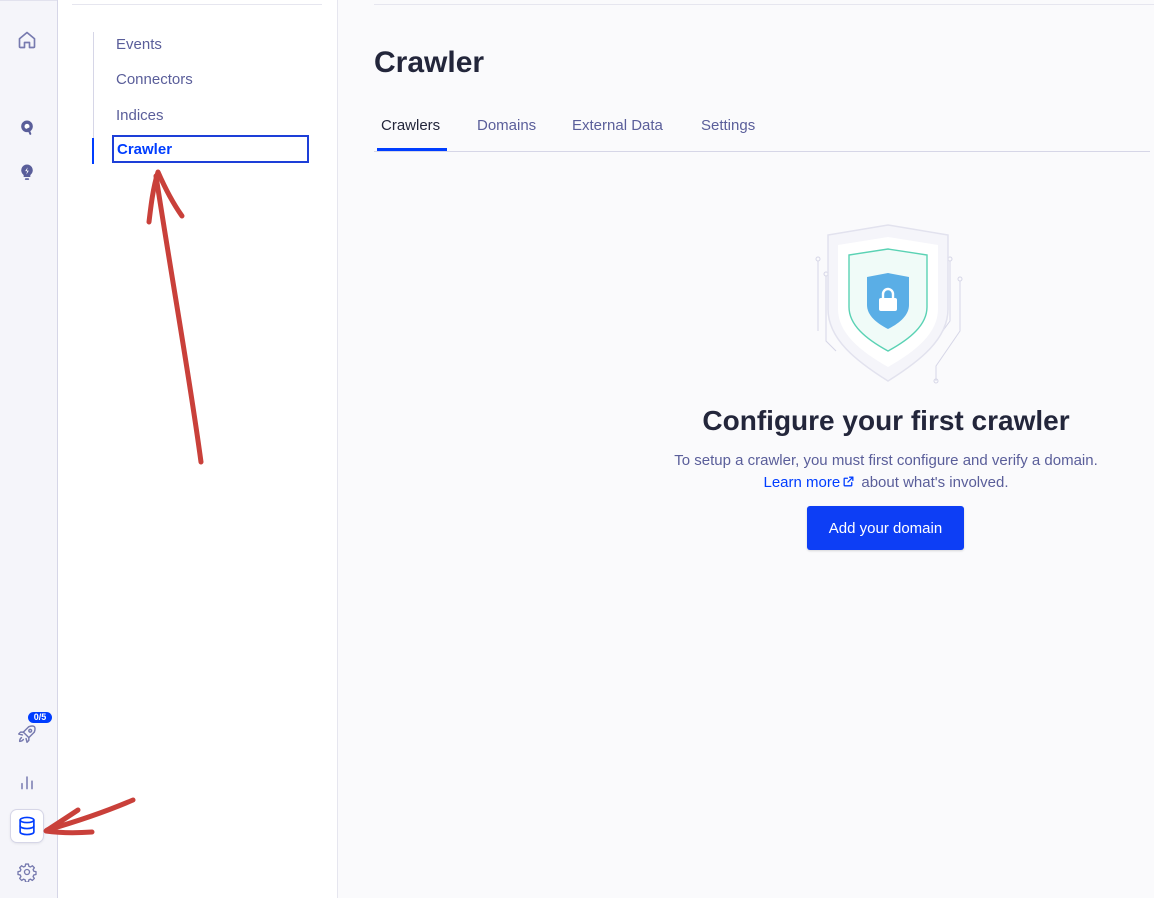 Image resolution: width=1154 pixels, height=898 pixels. Describe the element at coordinates (27, 128) in the screenshot. I see `search-icon` at that location.